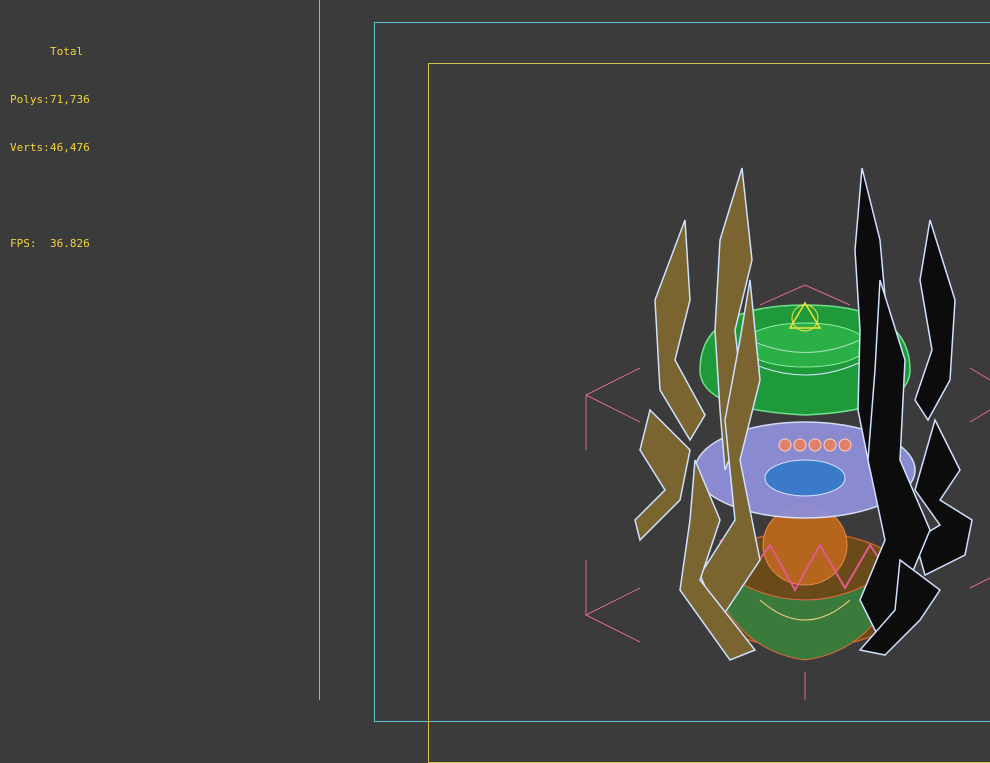  Describe the element at coordinates (913, 411) in the screenshot. I see `model-right-blades` at that location.